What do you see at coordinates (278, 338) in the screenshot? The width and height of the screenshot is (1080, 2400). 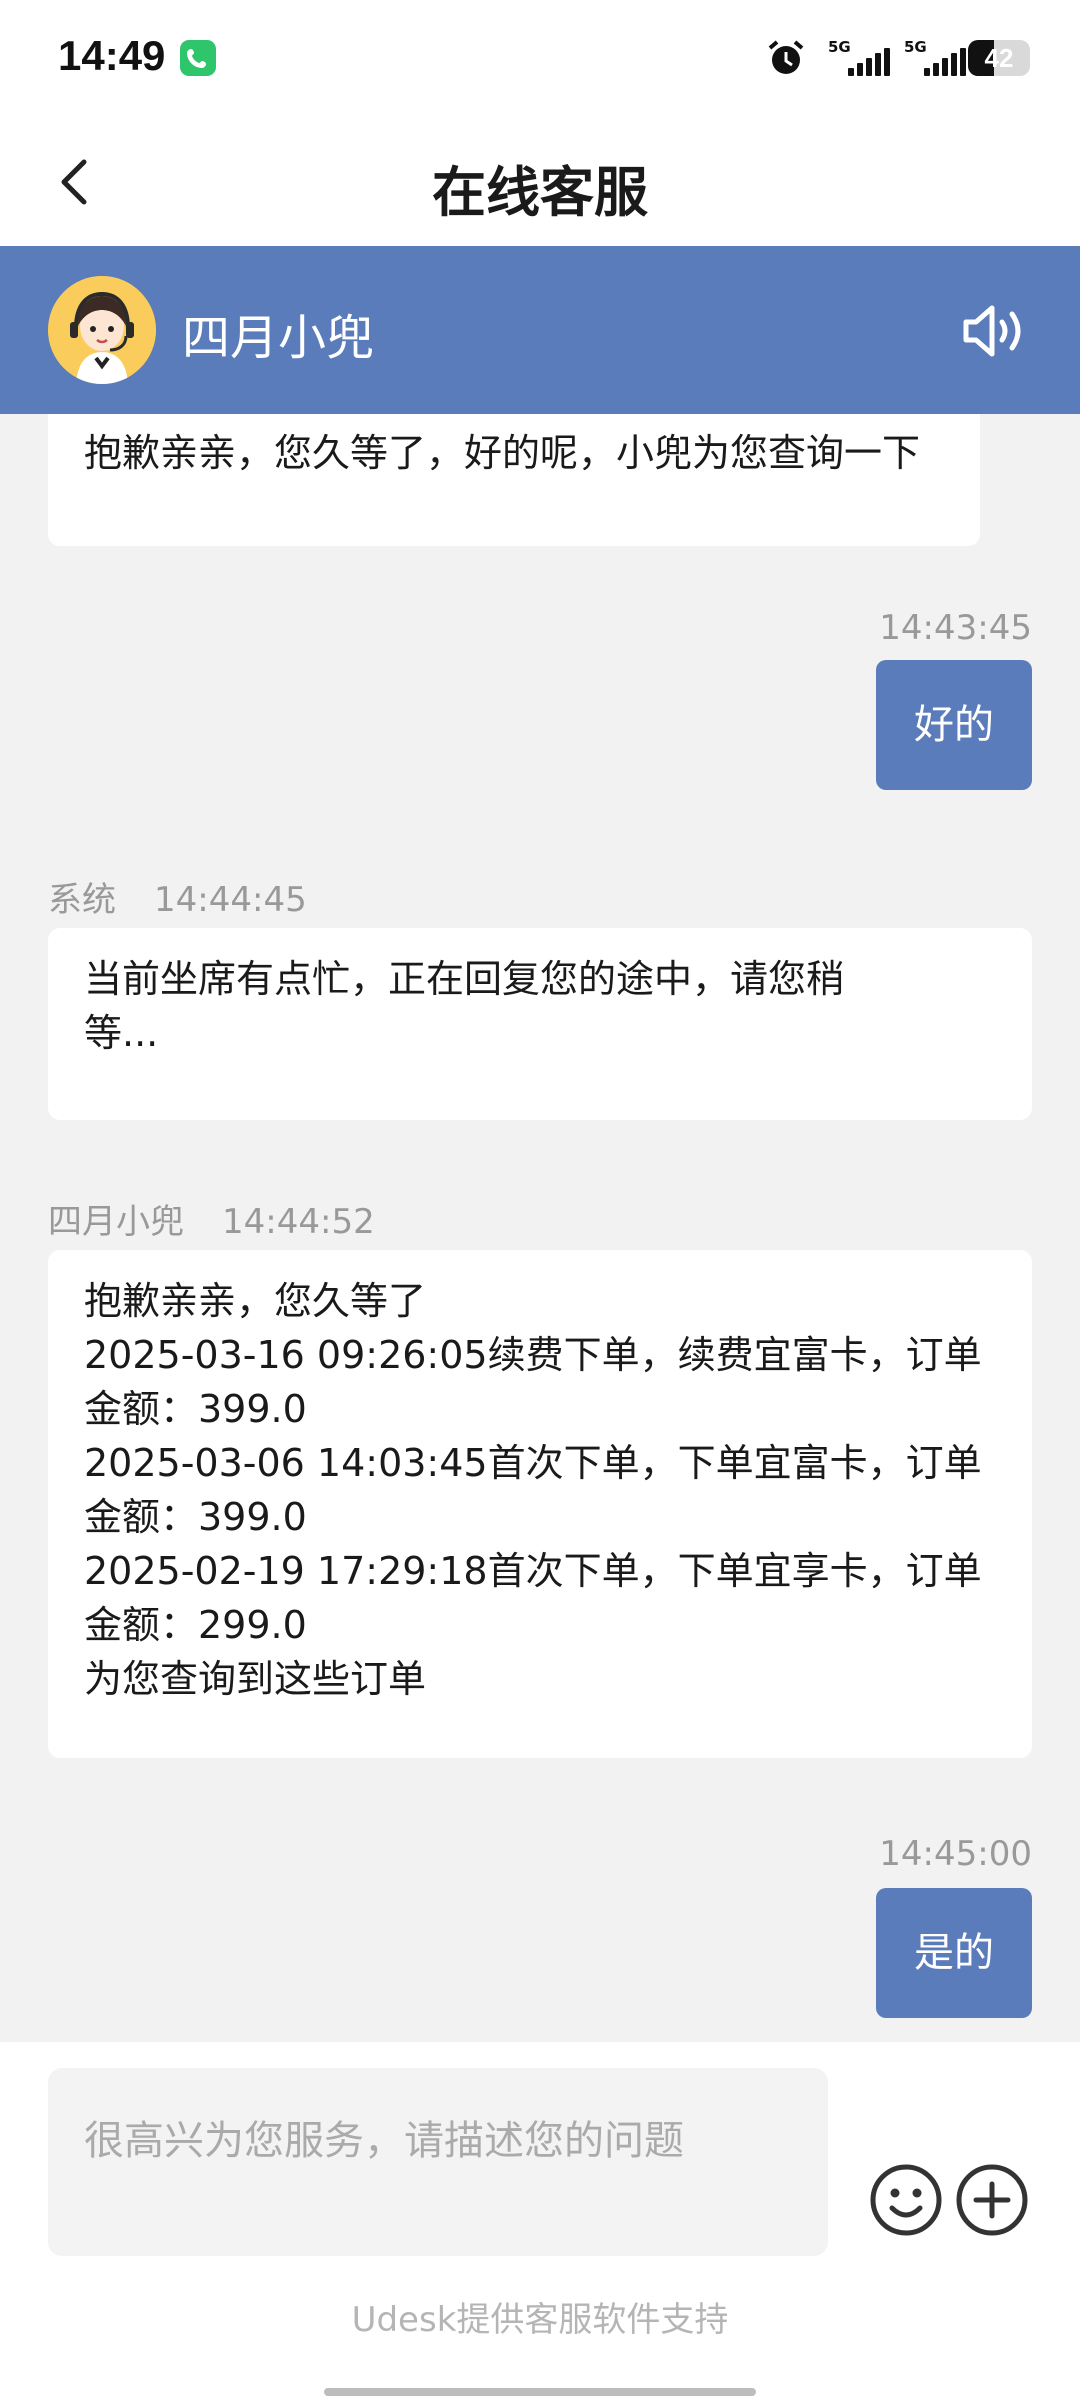 I see `agent-name: 四月小兜` at bounding box center [278, 338].